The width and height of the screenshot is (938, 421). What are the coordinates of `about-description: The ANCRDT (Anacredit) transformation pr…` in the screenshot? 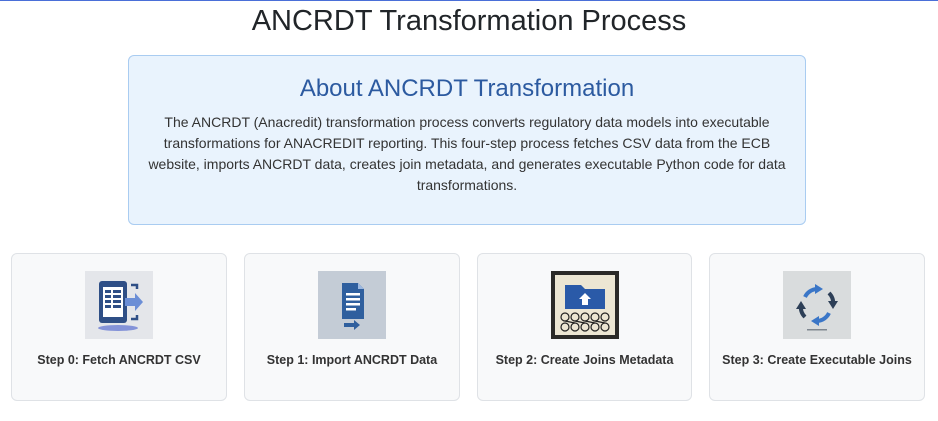 It's located at (467, 153).